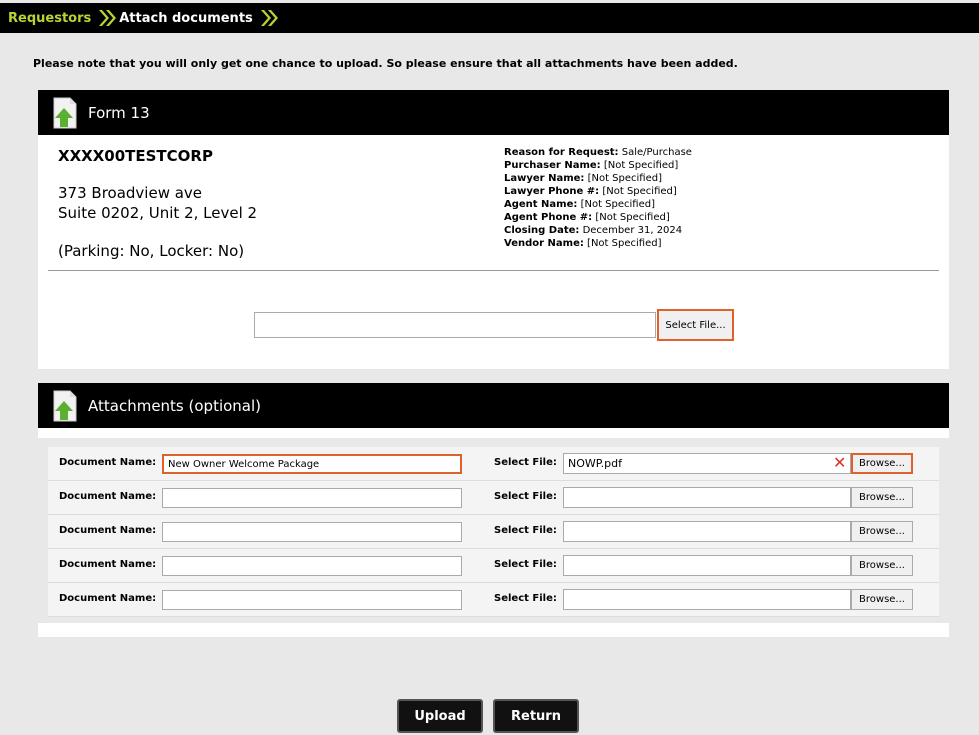  I want to click on document-name-input: New Owner Welcome Package, so click(312, 464).